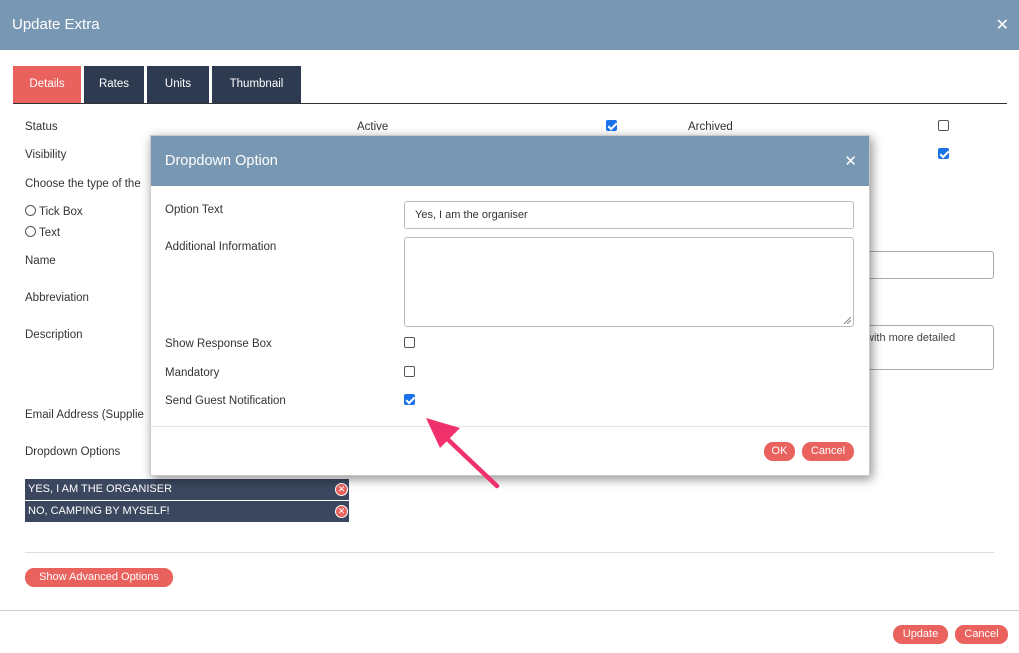 This screenshot has height=653, width=1019. I want to click on dropdown-option-text: NO, CAMPING BY MYSELF!, so click(99, 511).